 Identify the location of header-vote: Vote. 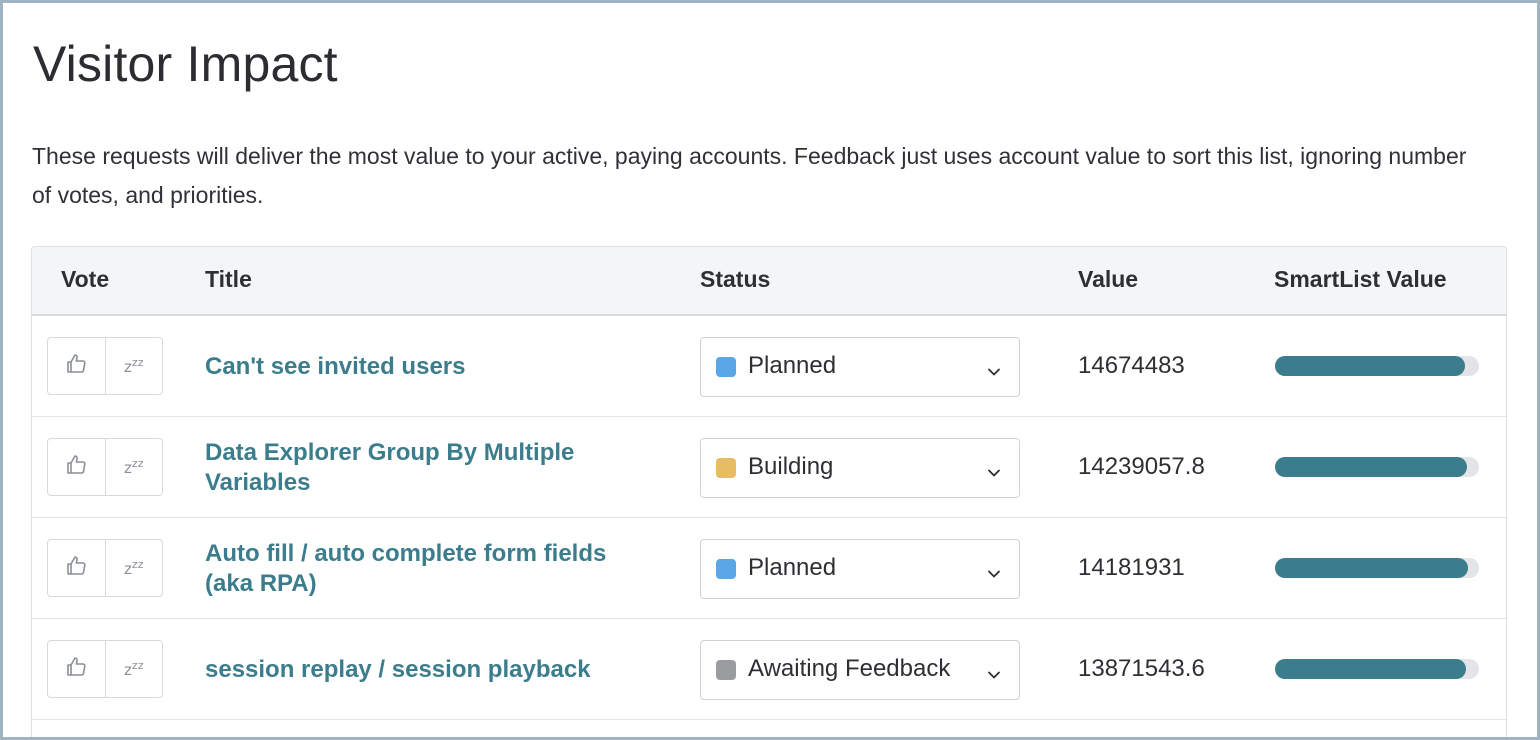
(85, 279).